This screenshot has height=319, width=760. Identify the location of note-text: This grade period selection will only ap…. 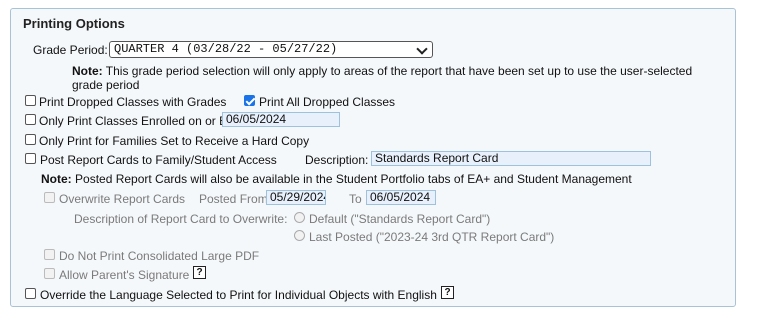
(399, 71).